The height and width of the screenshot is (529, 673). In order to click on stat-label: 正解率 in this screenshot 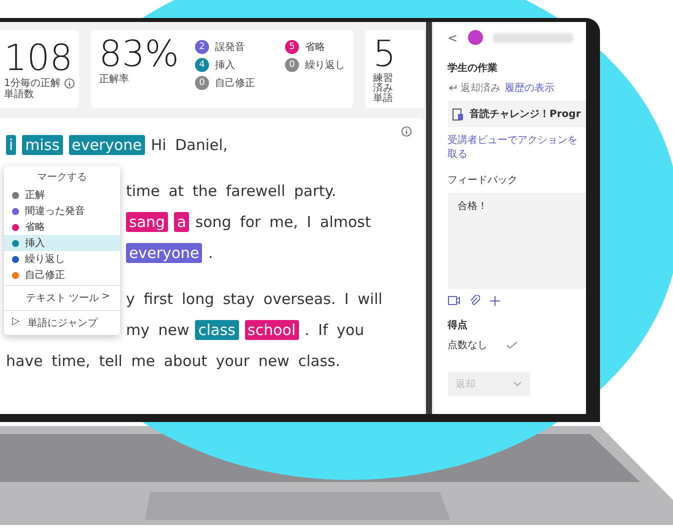, I will do `click(114, 79)`.